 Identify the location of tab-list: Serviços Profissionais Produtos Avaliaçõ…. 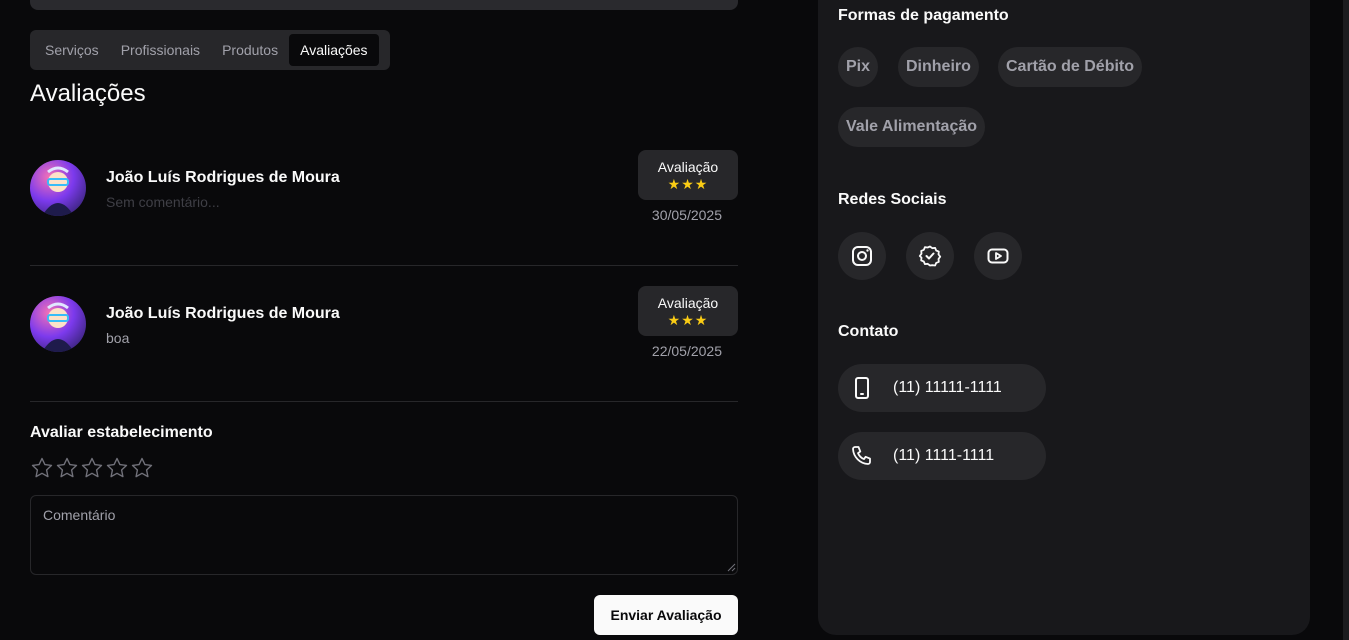
(210, 50).